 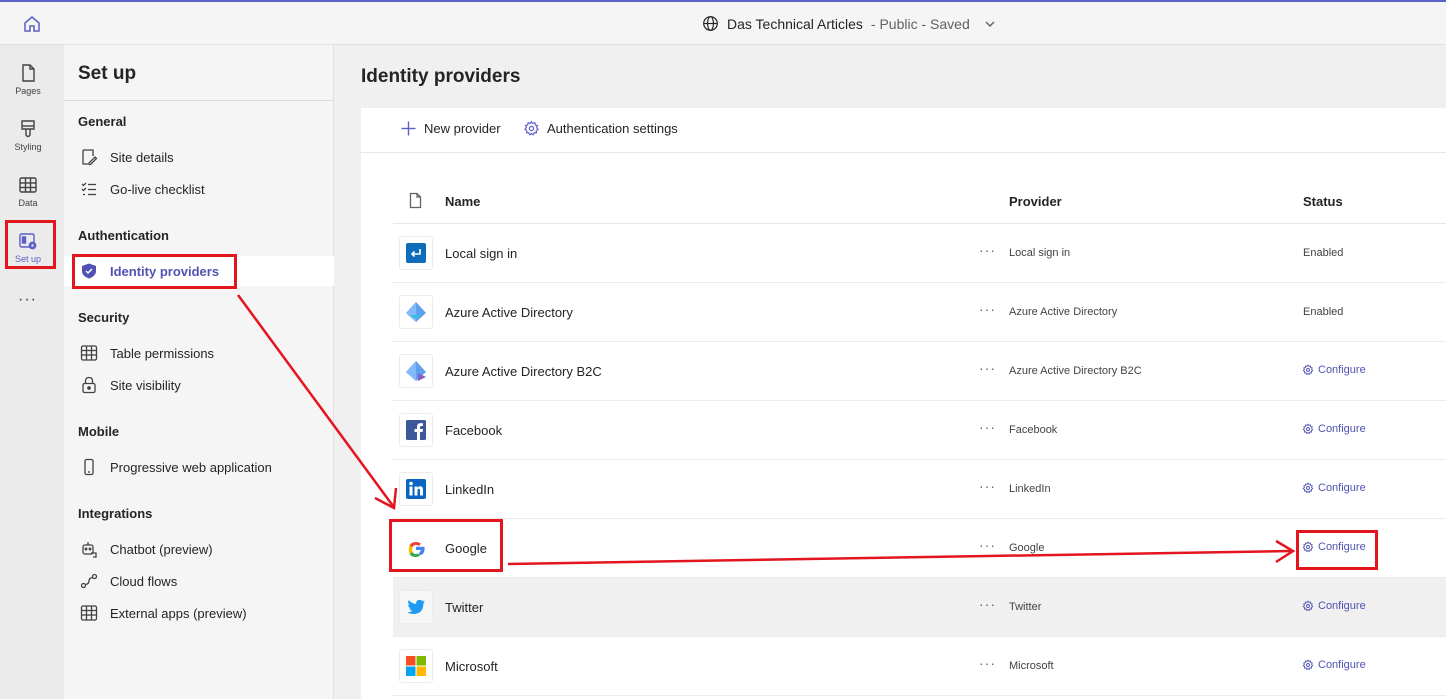 I want to click on provider-name: Facebook, so click(x=474, y=430).